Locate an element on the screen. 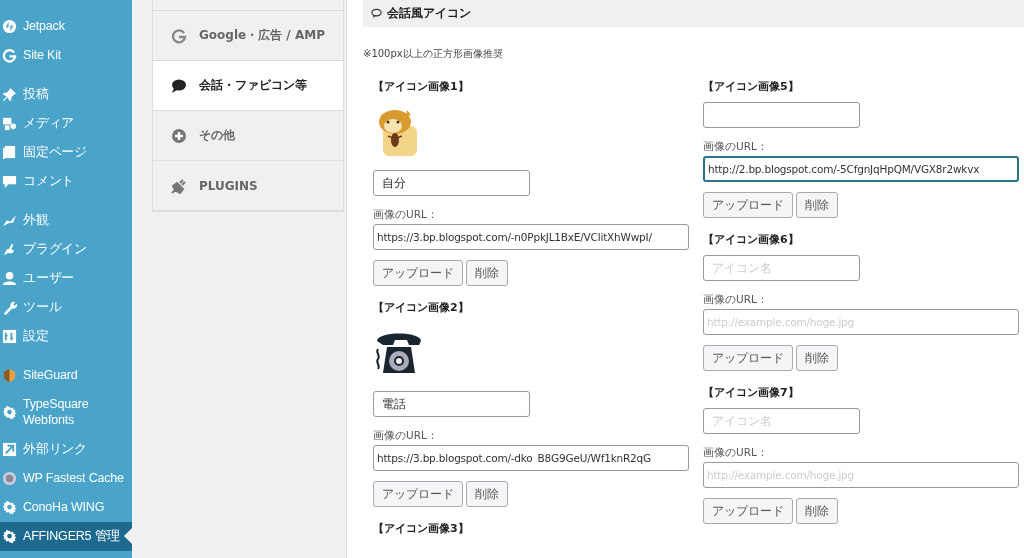  field-heading: 【アイコン画像3】 is located at coordinates (421, 528).